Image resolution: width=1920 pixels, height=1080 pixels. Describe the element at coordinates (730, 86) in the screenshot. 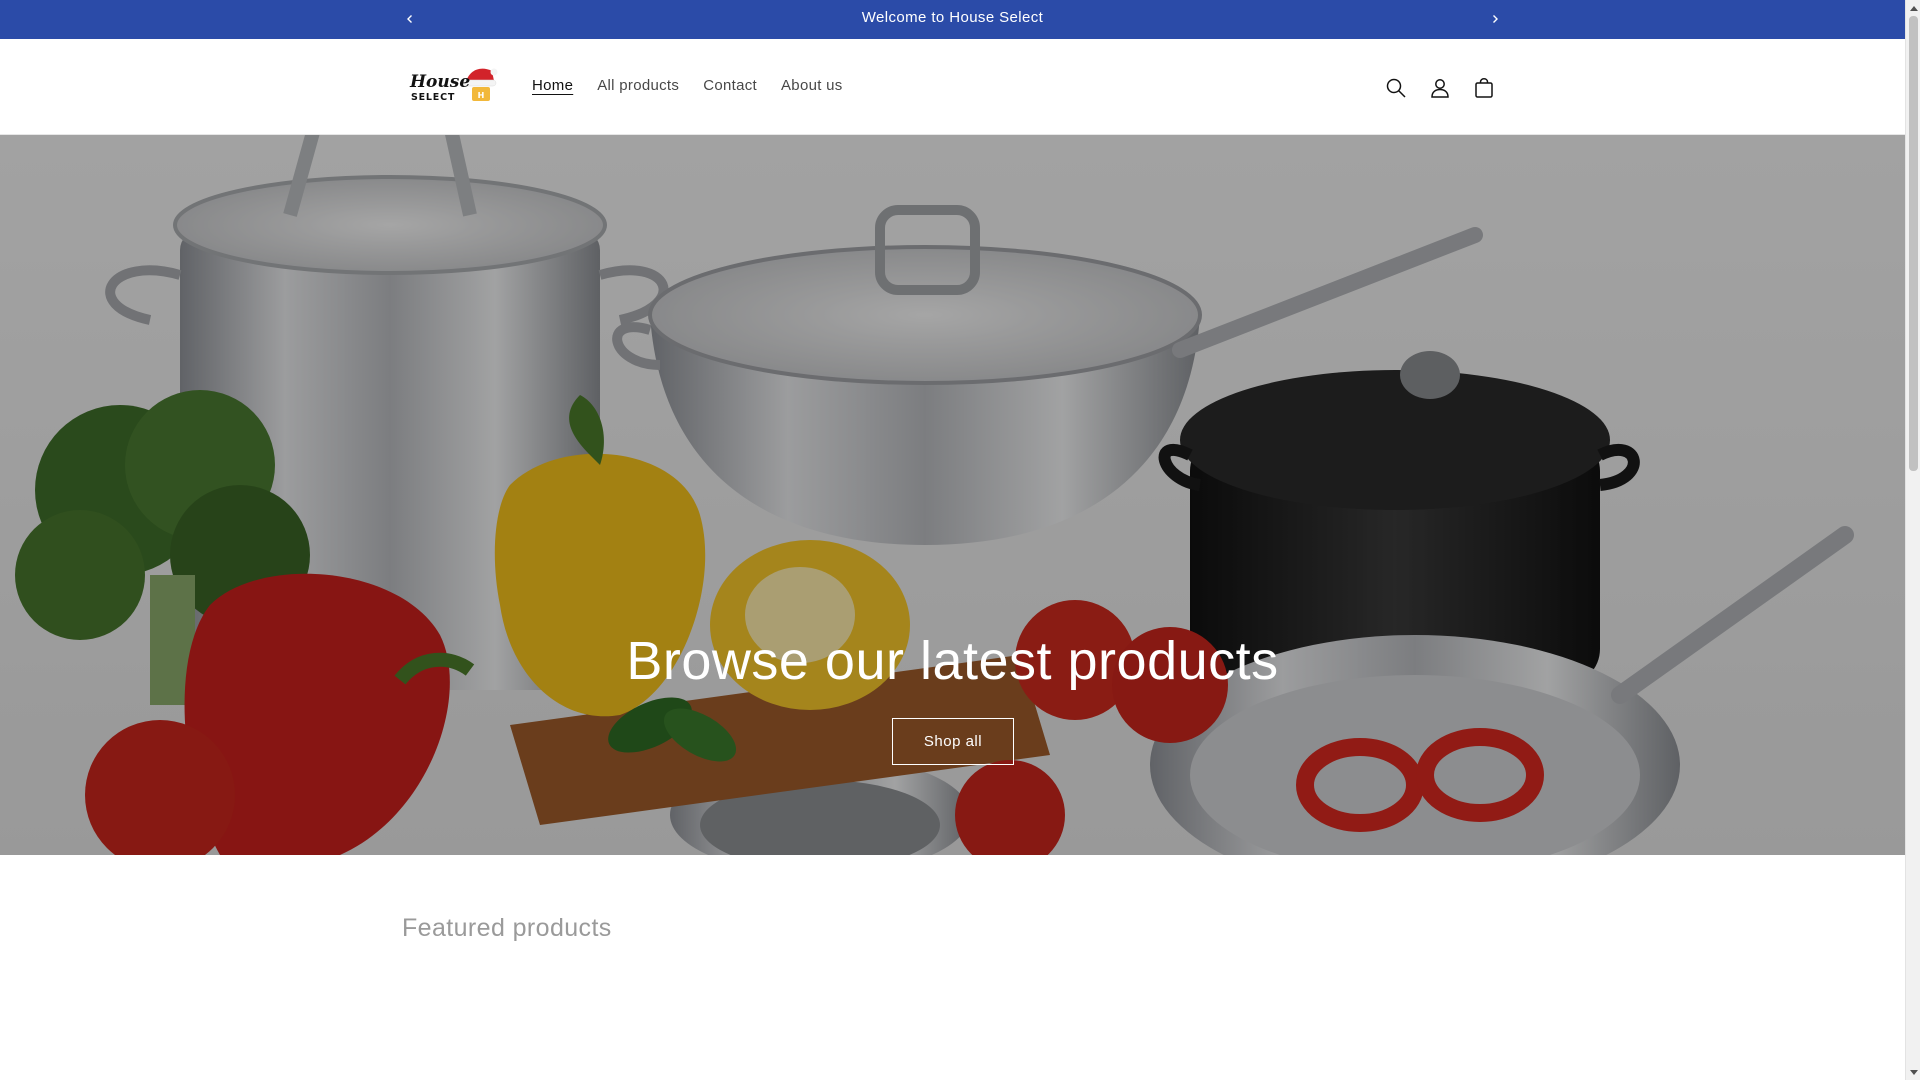

I see `nav-contact: Contact` at that location.